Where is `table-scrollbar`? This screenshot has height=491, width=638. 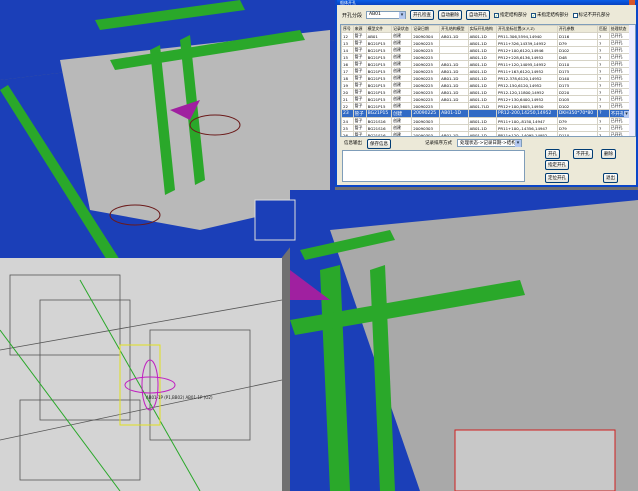
table-scrollbar is located at coordinates (632, 80).